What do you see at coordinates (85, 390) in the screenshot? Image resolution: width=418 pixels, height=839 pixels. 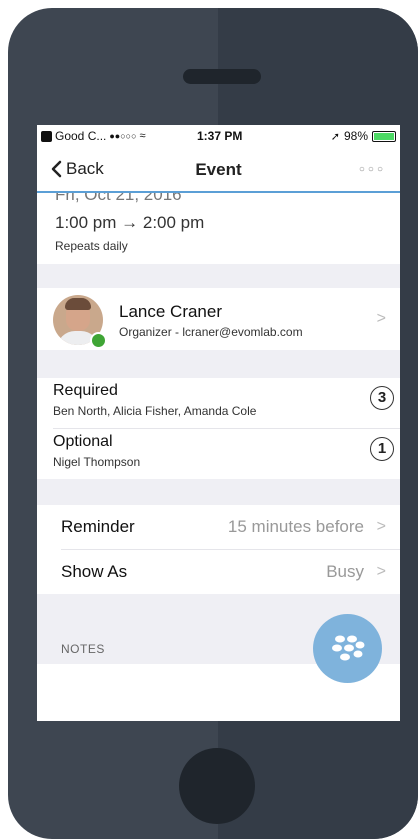 I see `required-title: Required` at bounding box center [85, 390].